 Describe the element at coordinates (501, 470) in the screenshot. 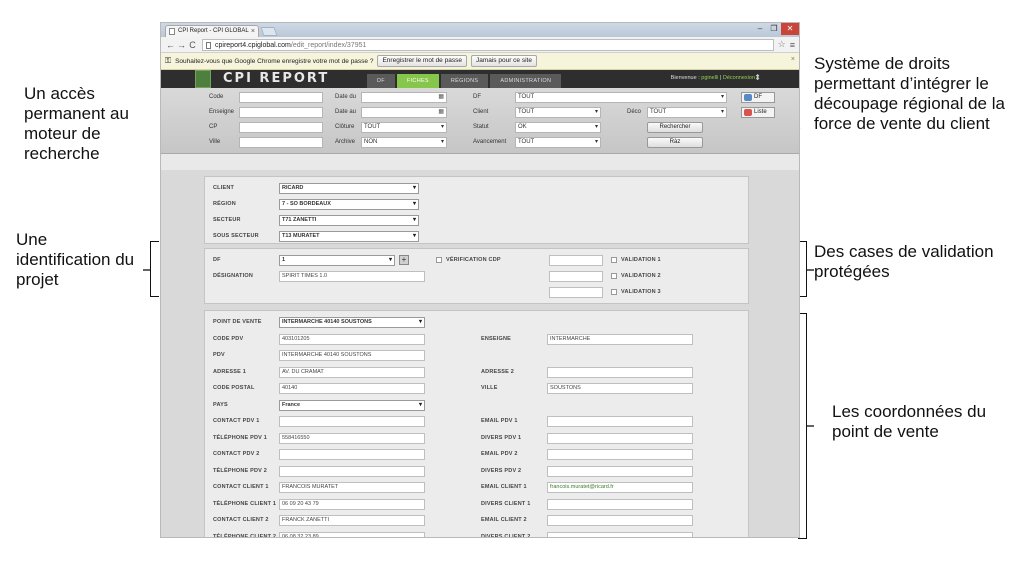

I see `divers-pdv-2-label: DIVERS PDV 2` at that location.